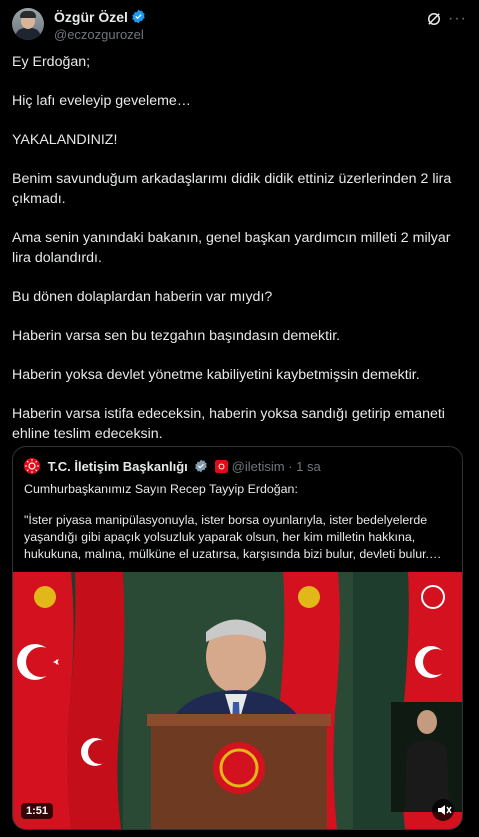 The width and height of the screenshot is (479, 837). What do you see at coordinates (222, 466) in the screenshot?
I see `org-badge-icon` at bounding box center [222, 466].